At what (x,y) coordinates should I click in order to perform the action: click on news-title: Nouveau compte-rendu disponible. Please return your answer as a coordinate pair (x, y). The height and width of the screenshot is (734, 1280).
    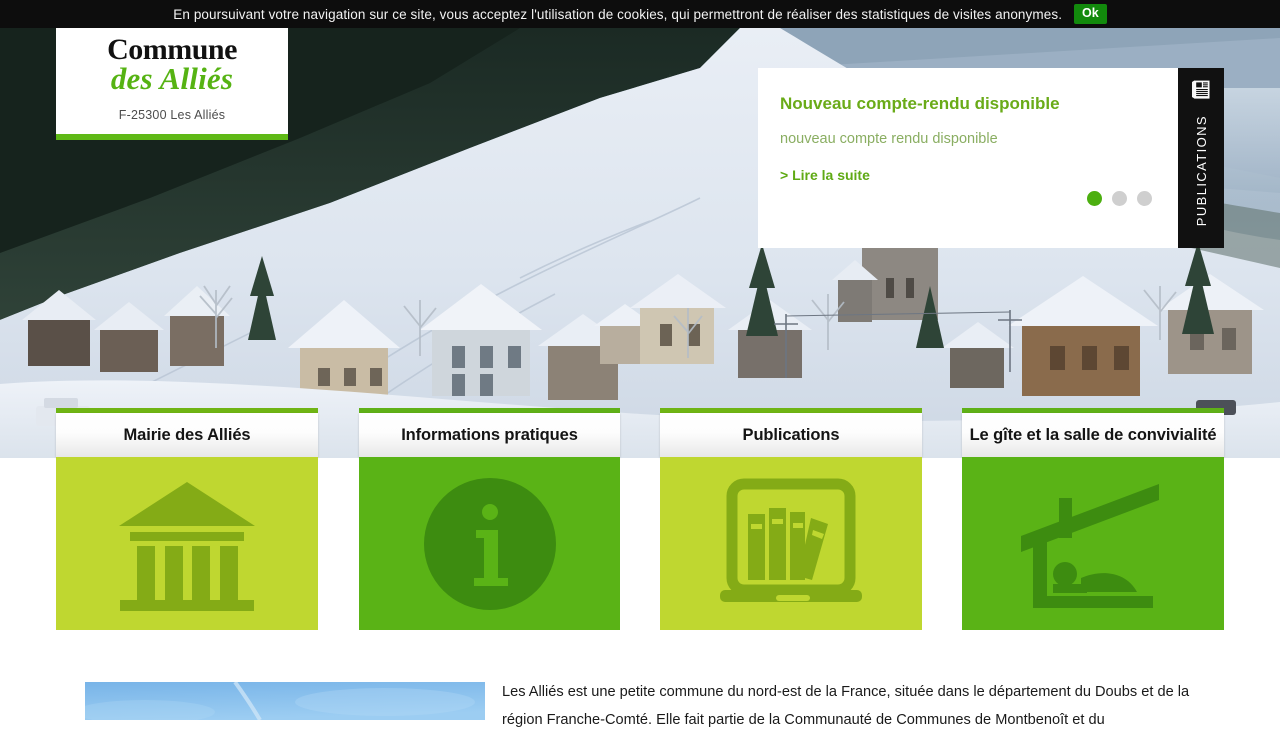
    Looking at the image, I should click on (920, 103).